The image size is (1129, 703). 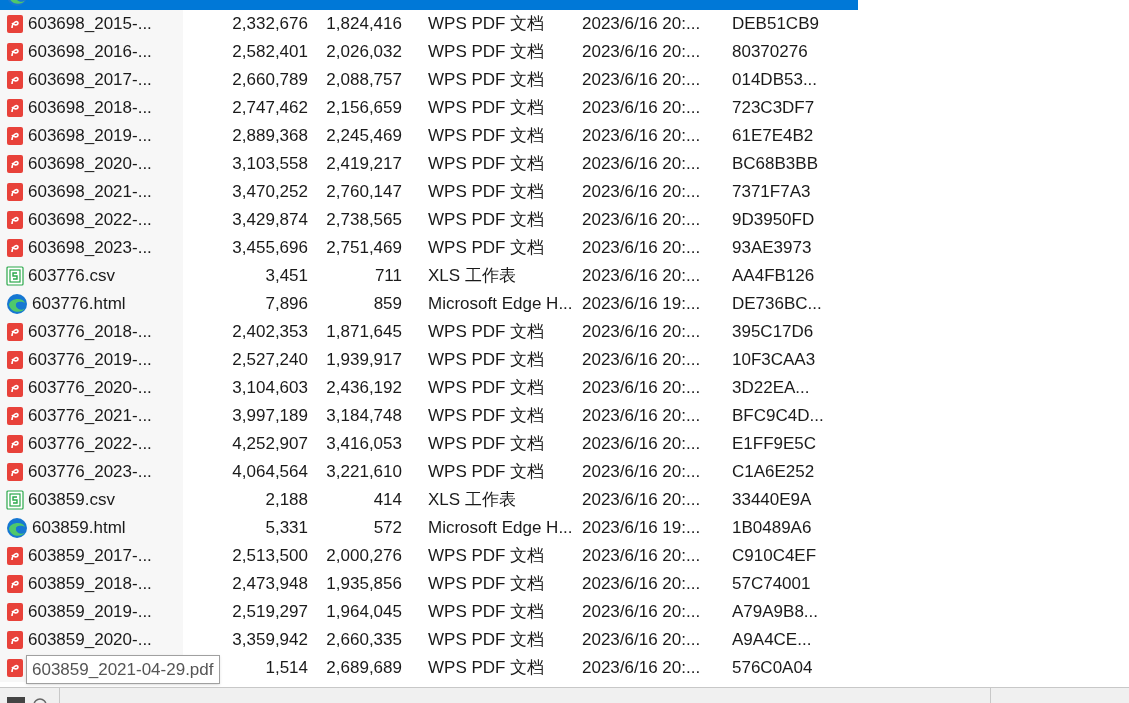 I want to click on packed-size-cell-text: 2,245,469, so click(x=364, y=136).